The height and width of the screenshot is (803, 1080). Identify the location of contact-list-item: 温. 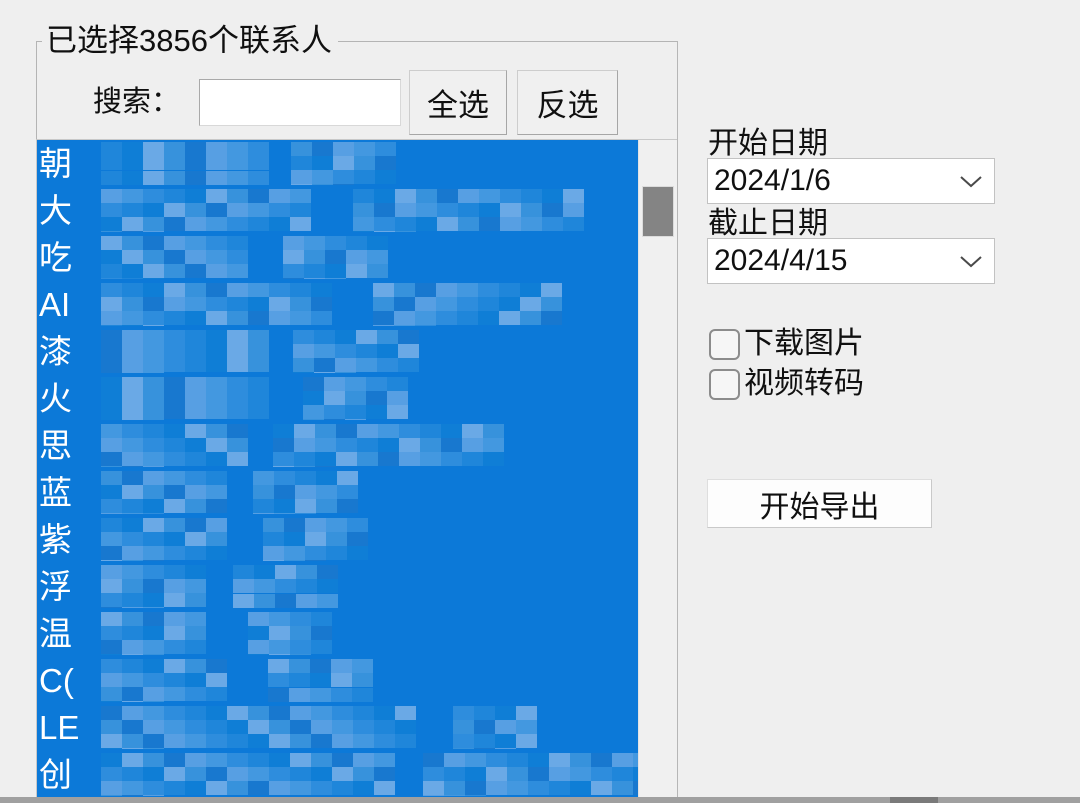
(337, 633).